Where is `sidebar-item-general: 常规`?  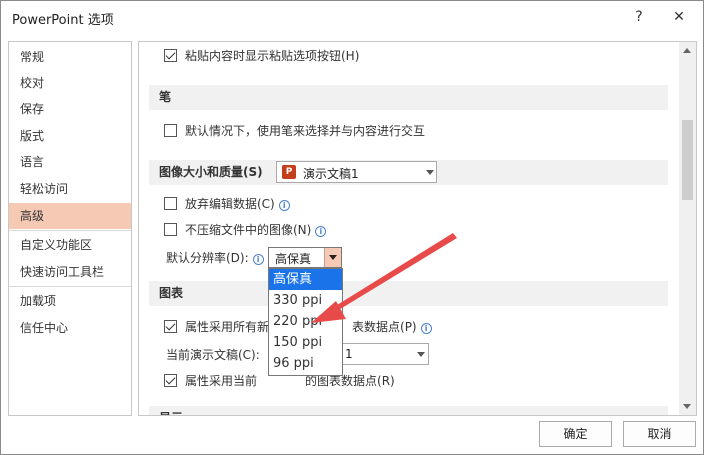 sidebar-item-general: 常规 is located at coordinates (70, 57).